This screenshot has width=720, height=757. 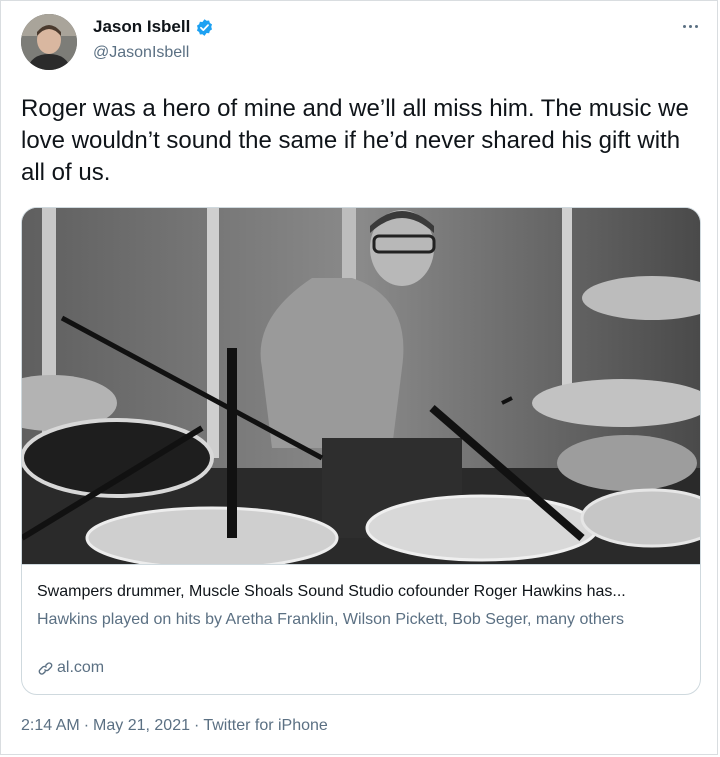 I want to click on card-divider, so click(x=361, y=564).